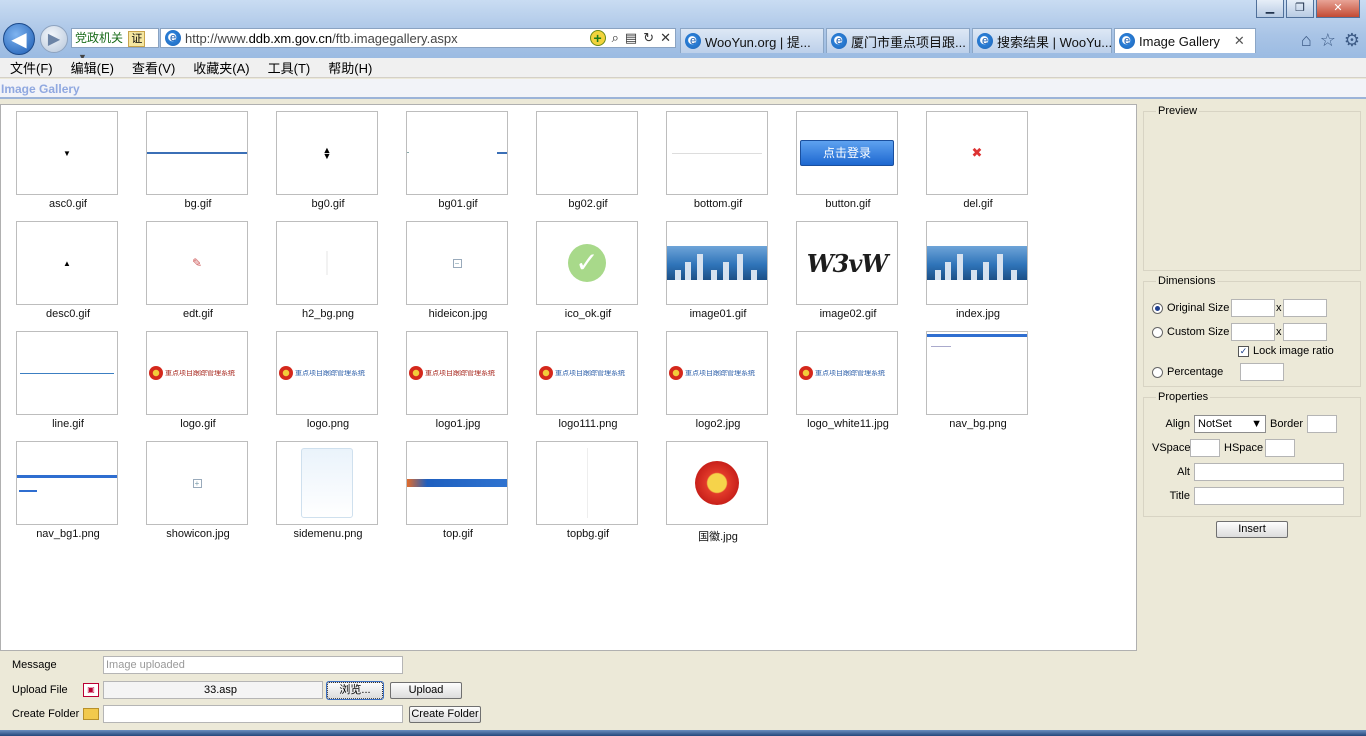 This screenshot has width=1366, height=736. Describe the element at coordinates (1304, 332) in the screenshot. I see `custom-height-input` at that location.